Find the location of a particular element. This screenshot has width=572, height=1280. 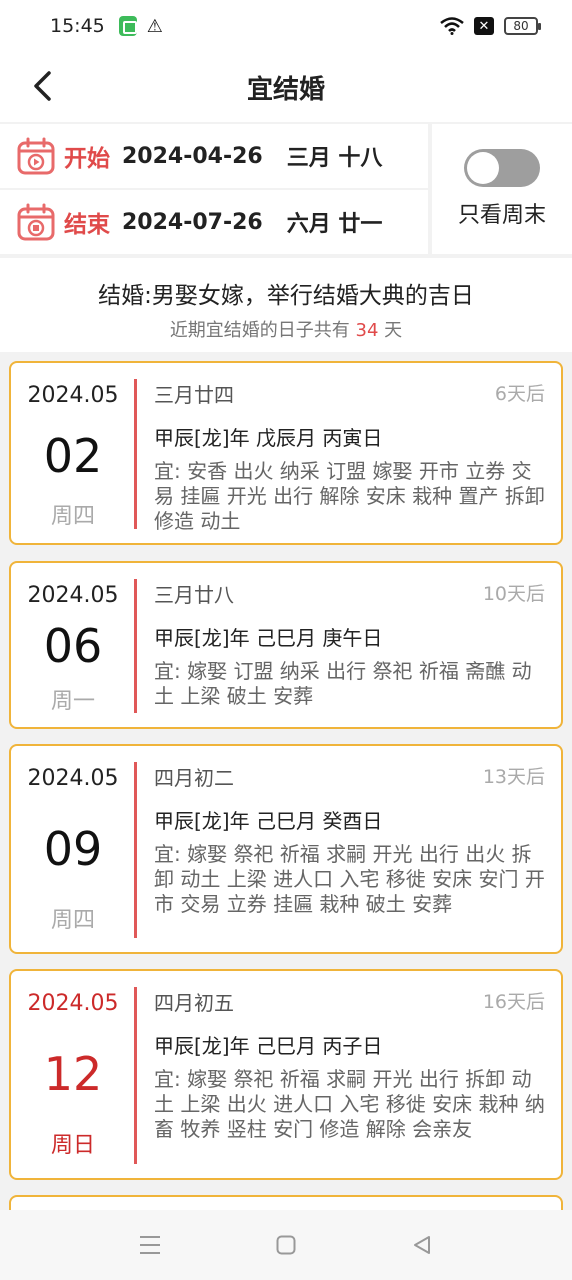

calendar-start-icon is located at coordinates (36, 156).